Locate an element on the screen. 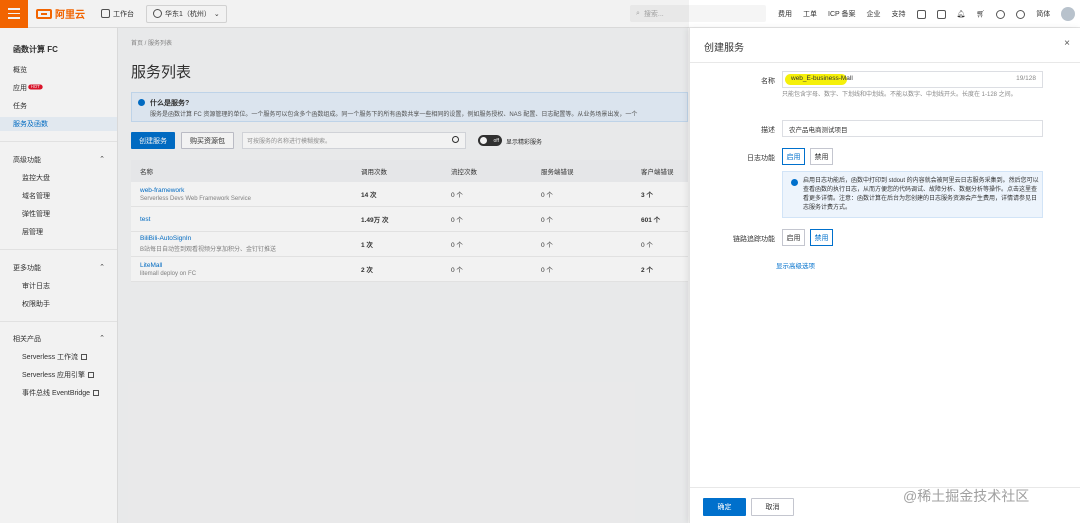 Image resolution: width=1080 pixels, height=523 pixels. watermark: @稀土掘金技术社区 is located at coordinates (966, 496).